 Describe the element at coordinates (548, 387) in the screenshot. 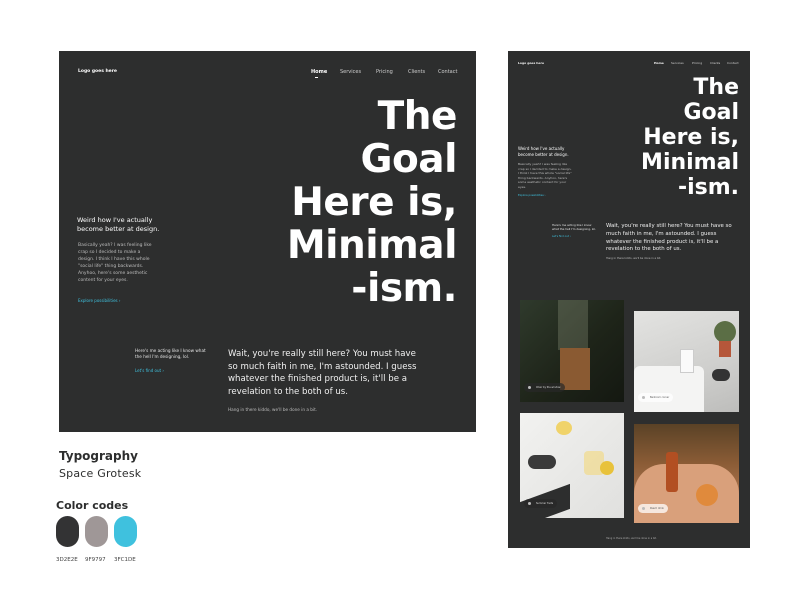

I see `tag-label: Chair by the window` at that location.